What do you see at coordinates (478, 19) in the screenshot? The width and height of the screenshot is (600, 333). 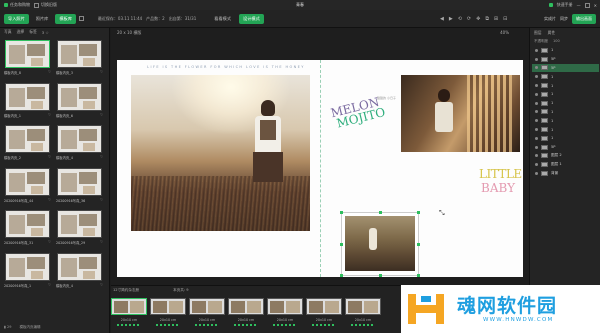 I see `move-icon: ✥` at bounding box center [478, 19].